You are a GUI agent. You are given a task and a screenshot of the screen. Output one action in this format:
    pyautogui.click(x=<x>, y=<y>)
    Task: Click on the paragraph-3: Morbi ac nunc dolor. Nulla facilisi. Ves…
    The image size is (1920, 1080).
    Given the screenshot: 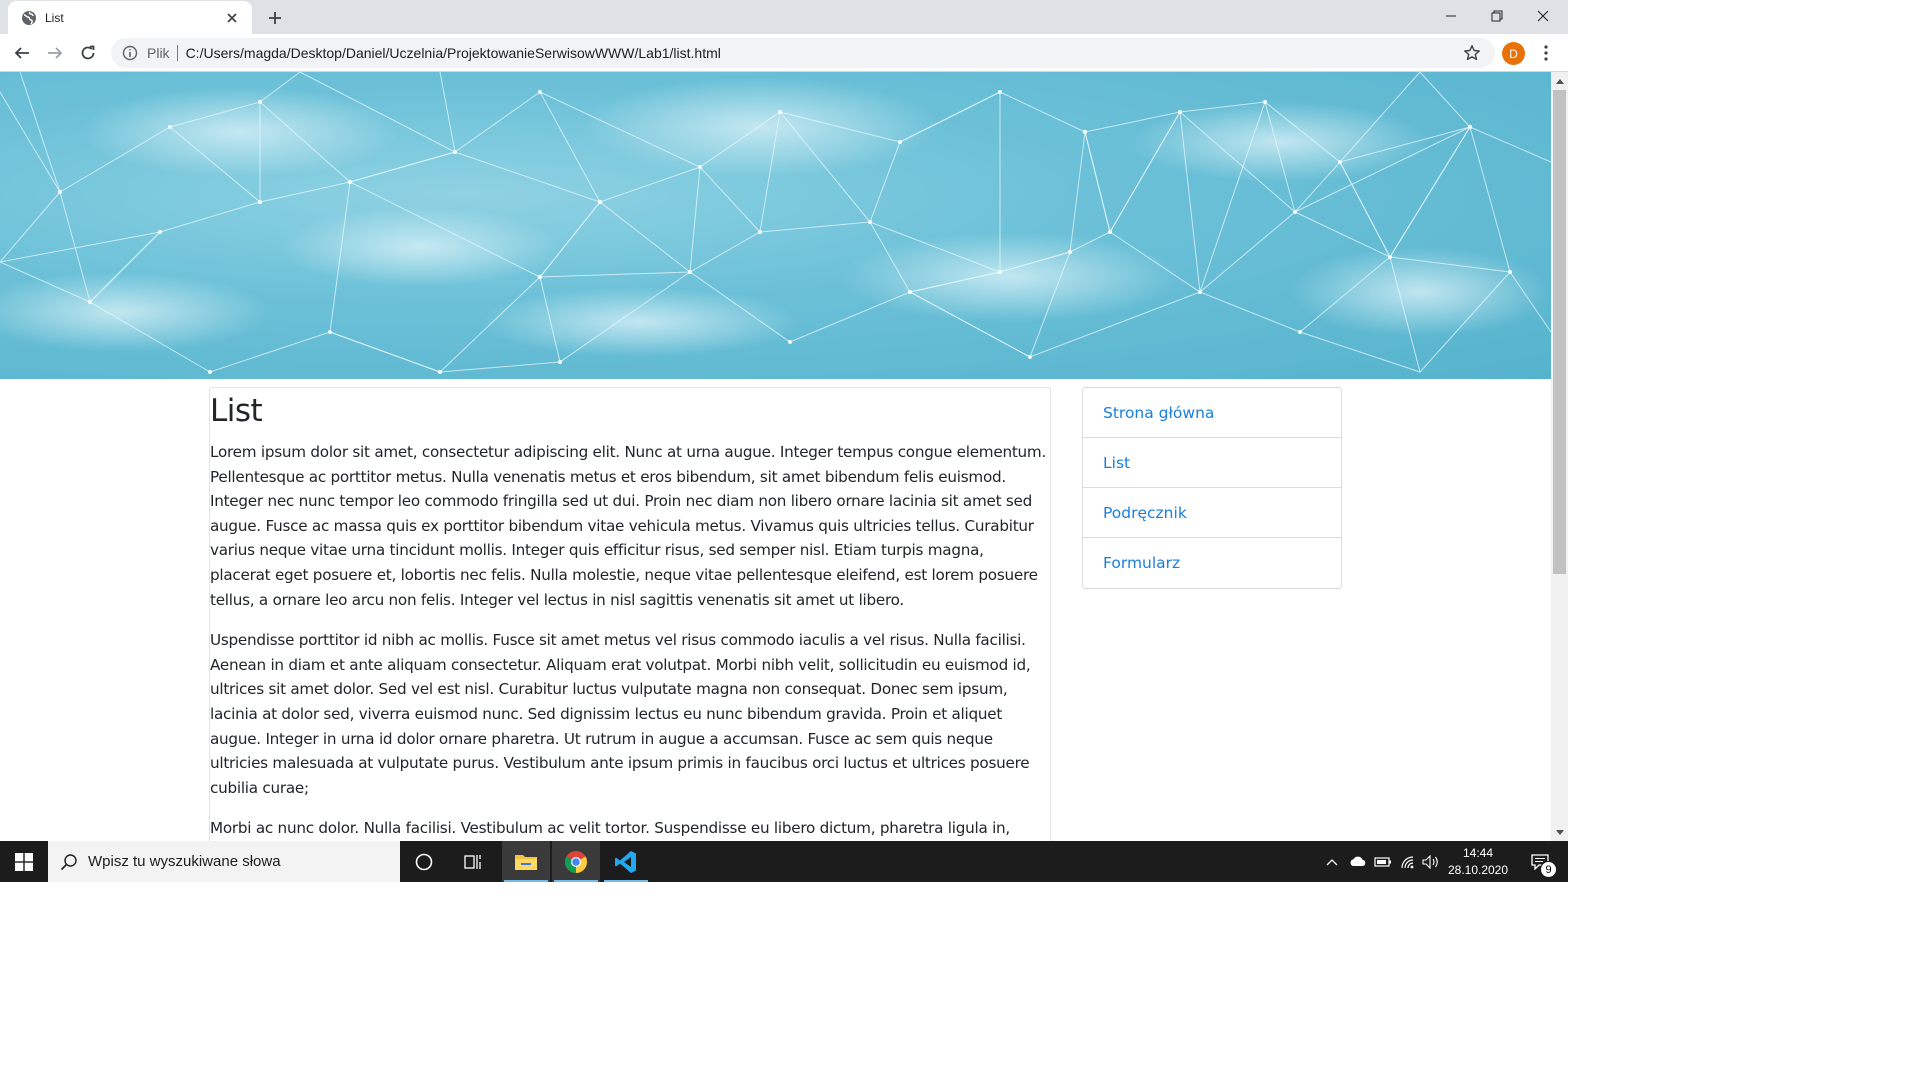 What is the action you would take?
    pyautogui.click(x=610, y=828)
    